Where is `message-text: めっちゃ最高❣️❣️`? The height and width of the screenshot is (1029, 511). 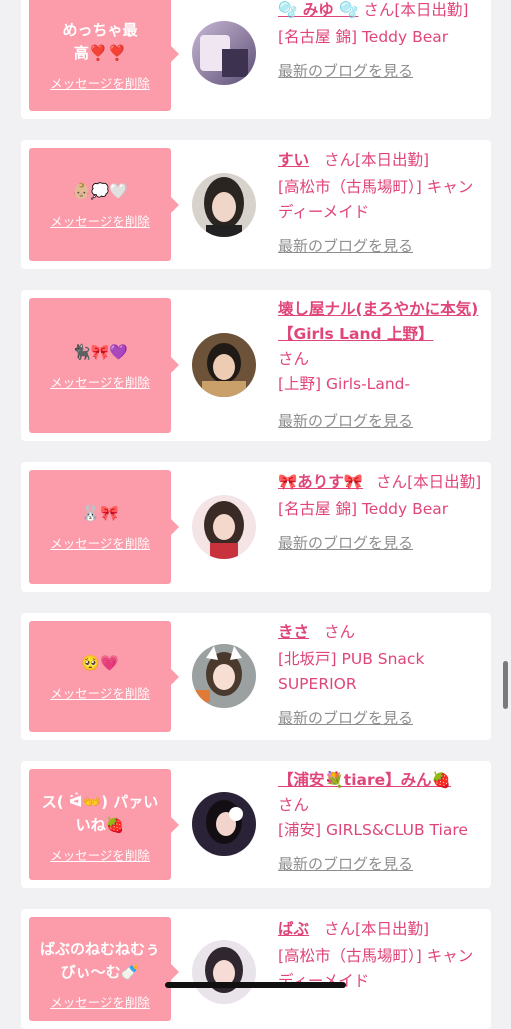 message-text: めっちゃ最高❣️❣️ is located at coordinates (100, 41).